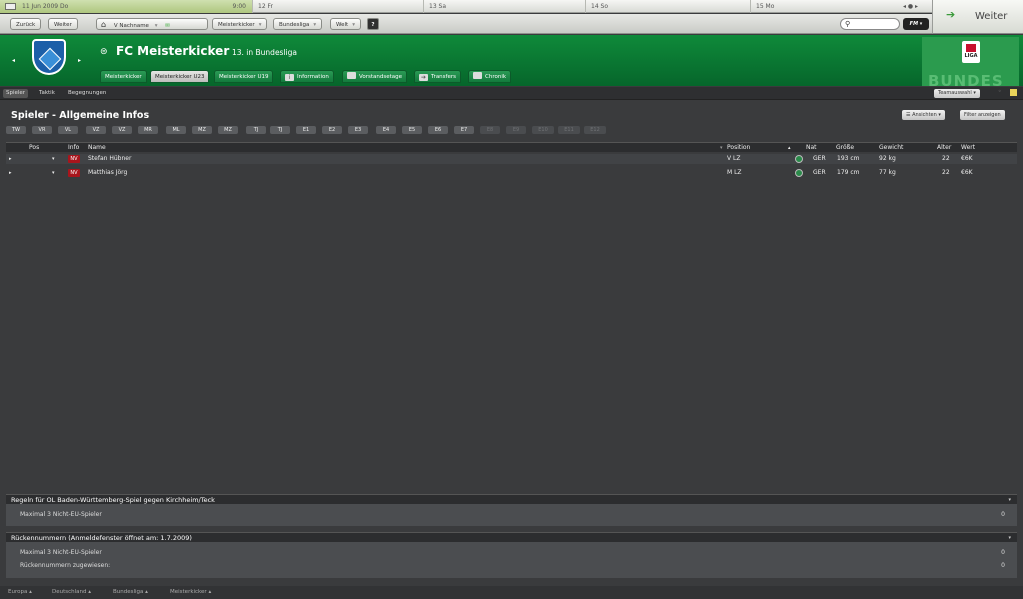 The width and height of the screenshot is (1023, 599). Describe the element at coordinates (887, 158) in the screenshot. I see `player-weight: 92 kg` at that location.